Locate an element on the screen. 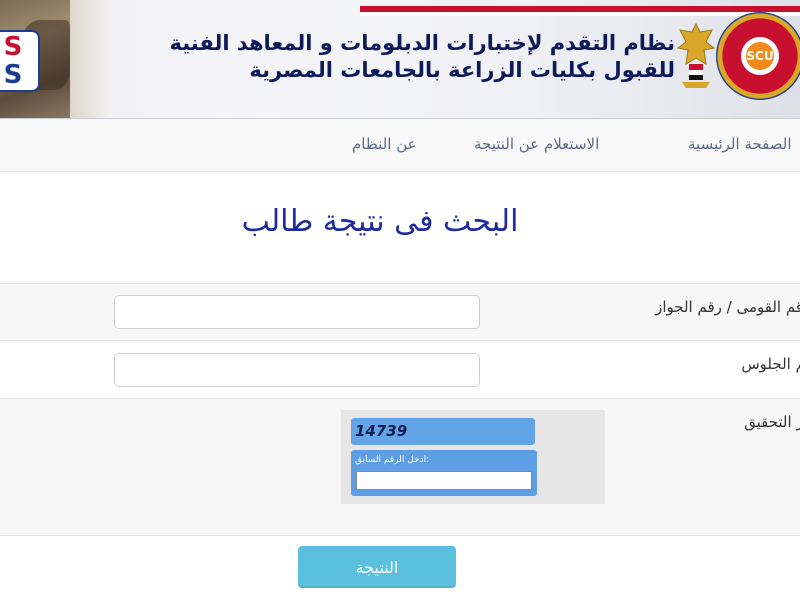  banner-white-stripe is located at coordinates (580, 14).